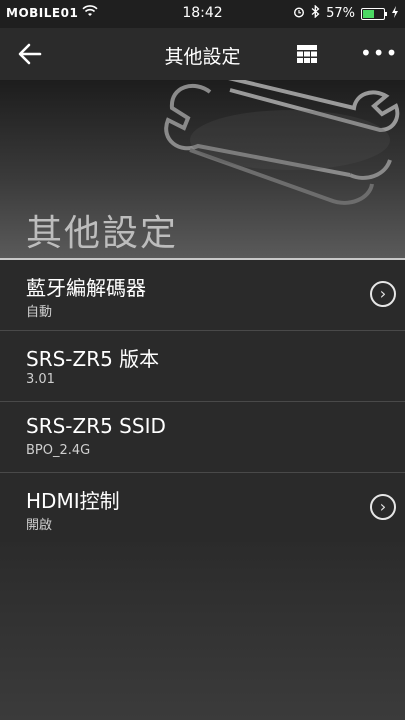 The height and width of the screenshot is (720, 405). What do you see at coordinates (282, 142) in the screenshot?
I see `wrench-illustration` at bounding box center [282, 142].